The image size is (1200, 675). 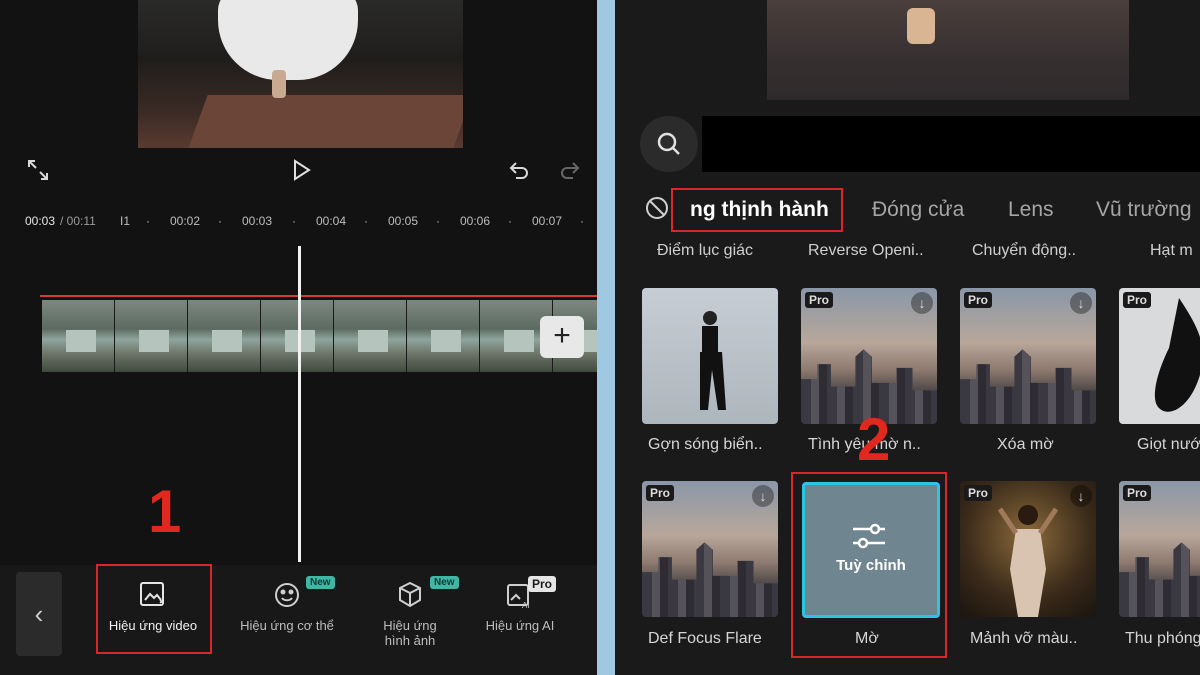 I want to click on no-effect-icon, so click(x=657, y=208).